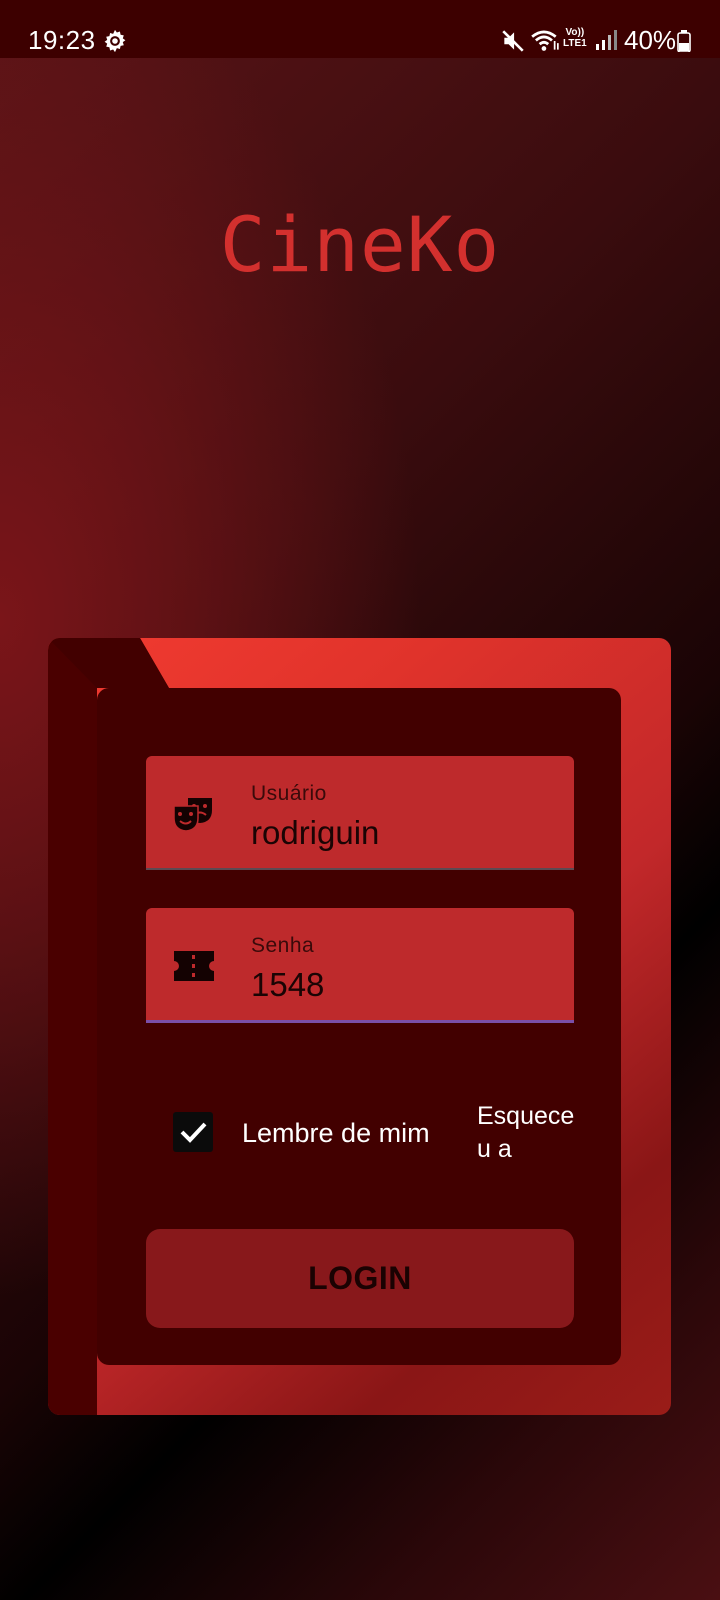 Image resolution: width=720 pixels, height=1600 pixels. I want to click on forgot-password-link: Esqueceu a, so click(527, 1133).